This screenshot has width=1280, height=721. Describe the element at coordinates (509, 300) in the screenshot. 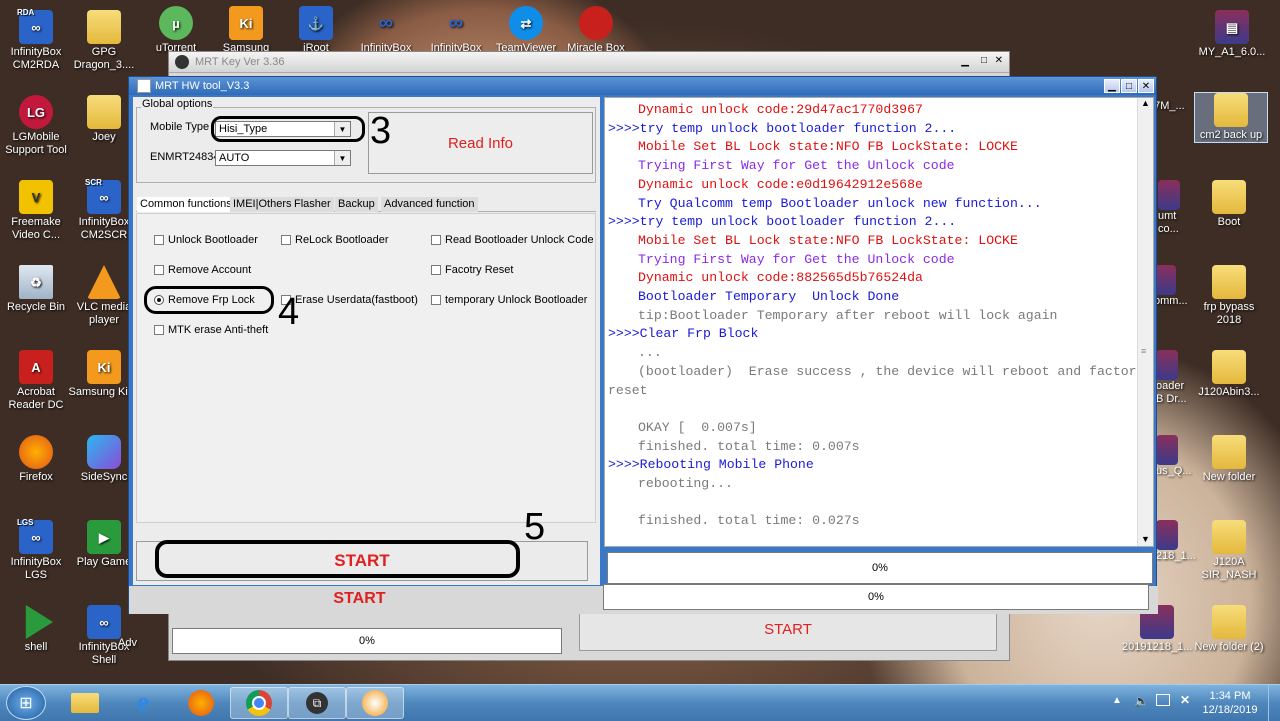

I see `temp-unlock-bootloader-option: temporary Unlock Bootloader` at that location.